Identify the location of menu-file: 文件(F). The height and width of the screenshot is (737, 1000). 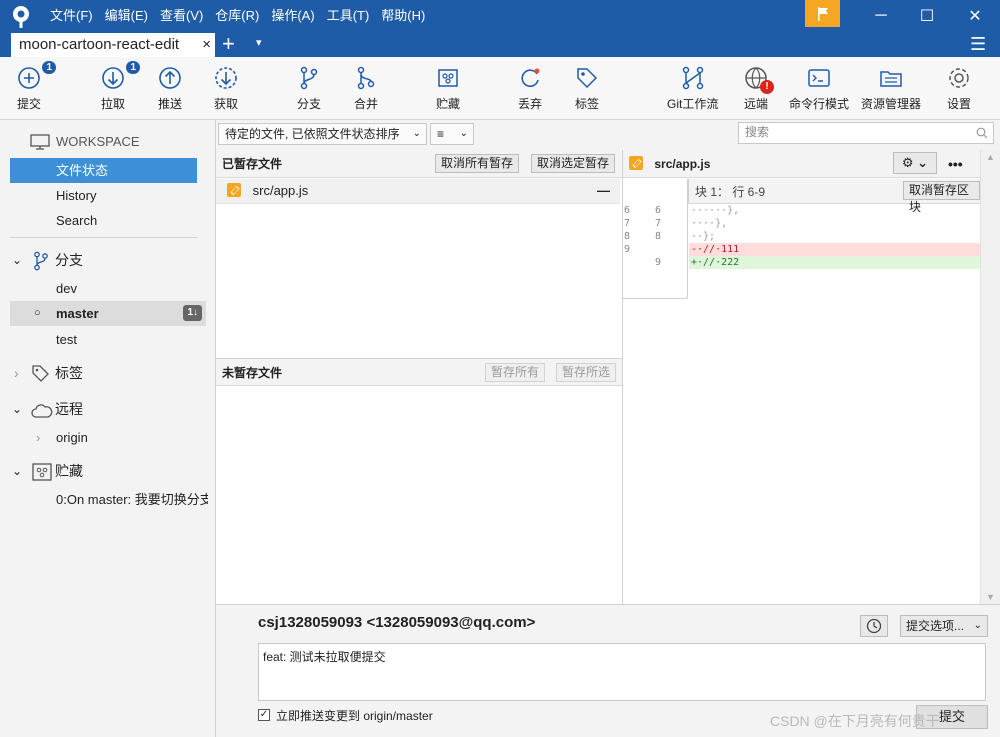
(71, 16).